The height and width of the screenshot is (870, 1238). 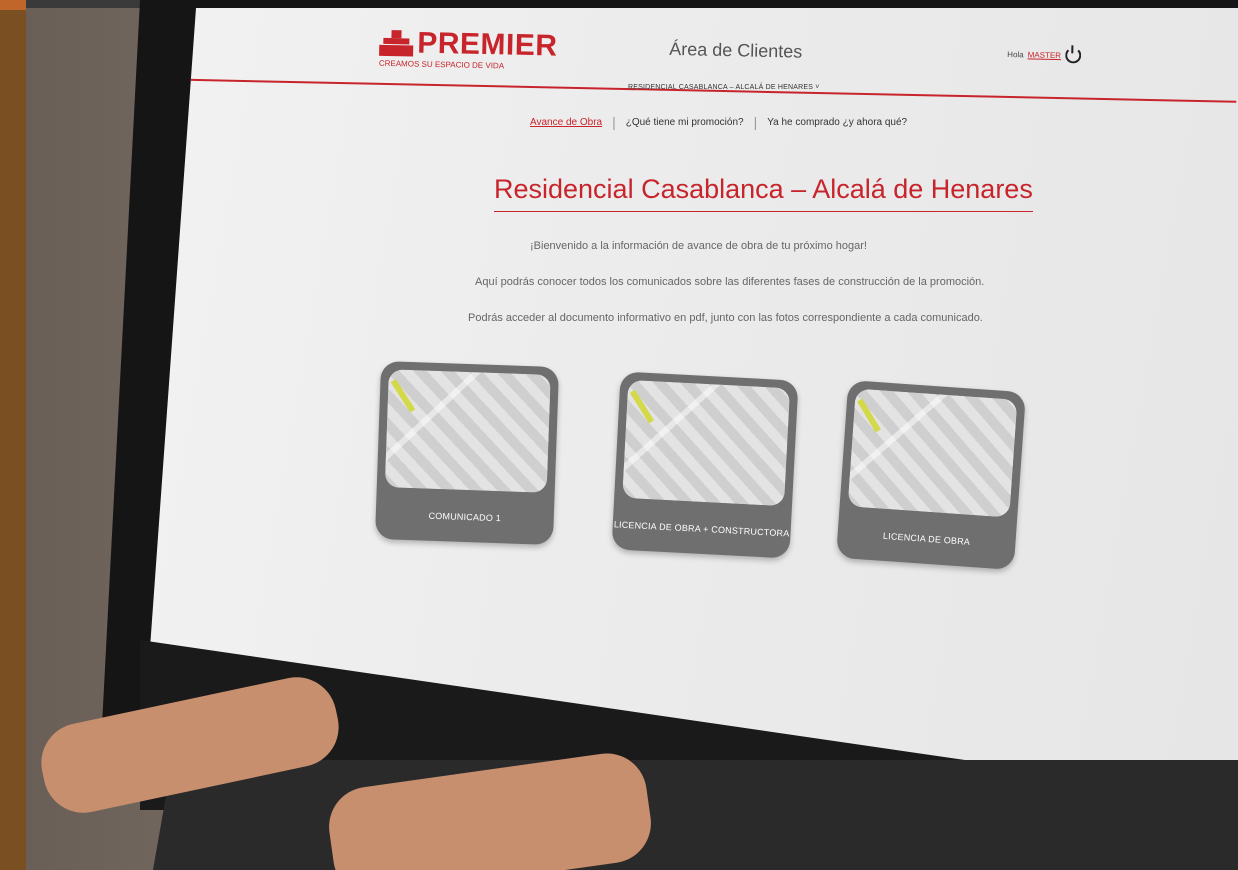 I want to click on left-border-strip, so click(x=13, y=435).